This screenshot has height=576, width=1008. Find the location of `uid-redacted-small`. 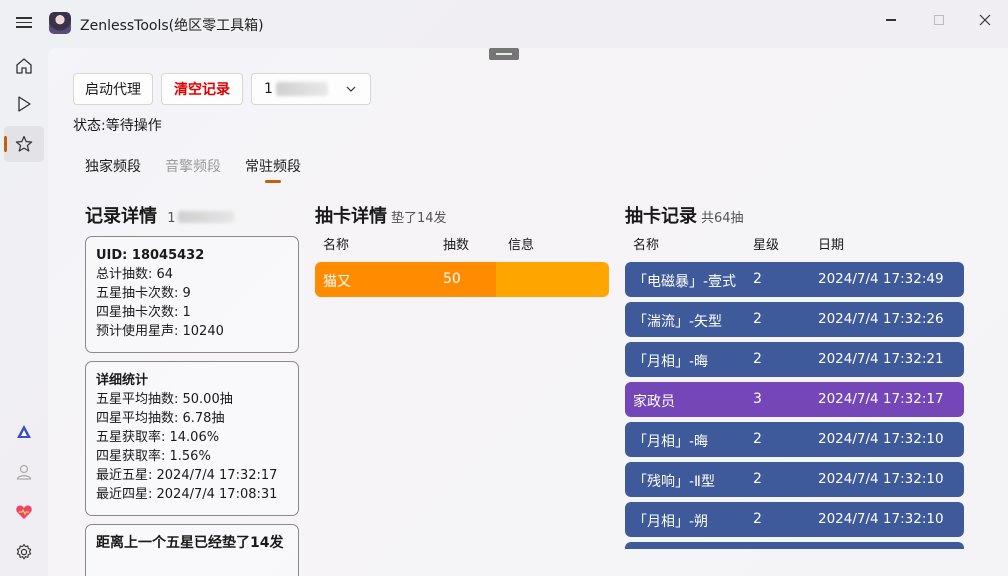

uid-redacted-small is located at coordinates (205, 217).